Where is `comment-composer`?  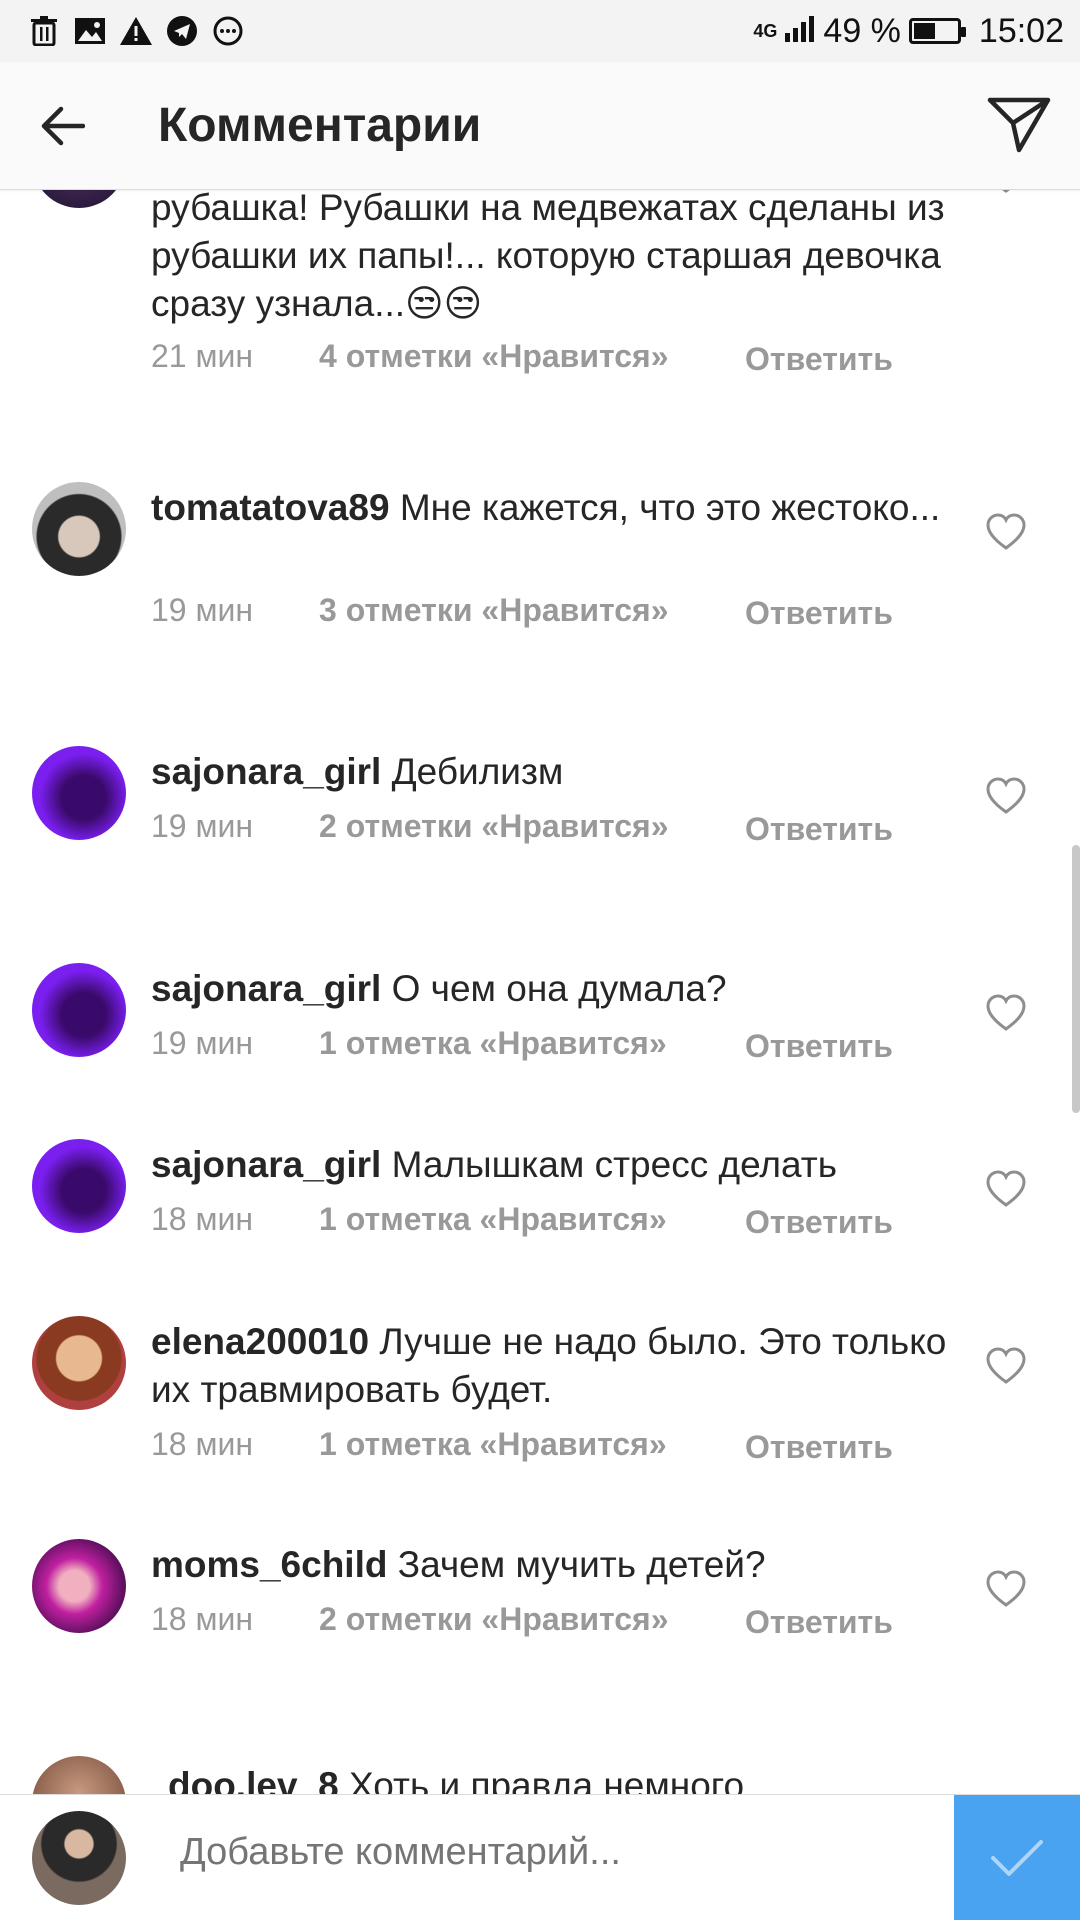
comment-composer is located at coordinates (540, 1857).